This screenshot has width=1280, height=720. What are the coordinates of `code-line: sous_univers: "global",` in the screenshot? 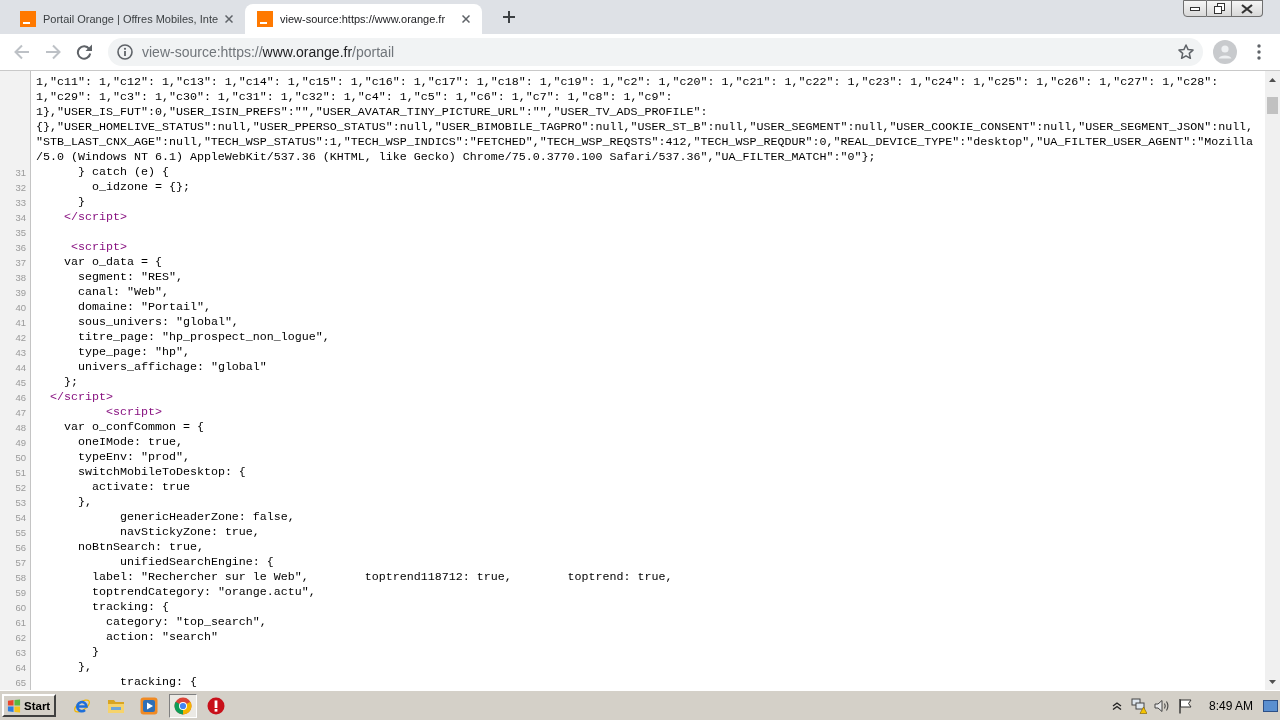 It's located at (158, 322).